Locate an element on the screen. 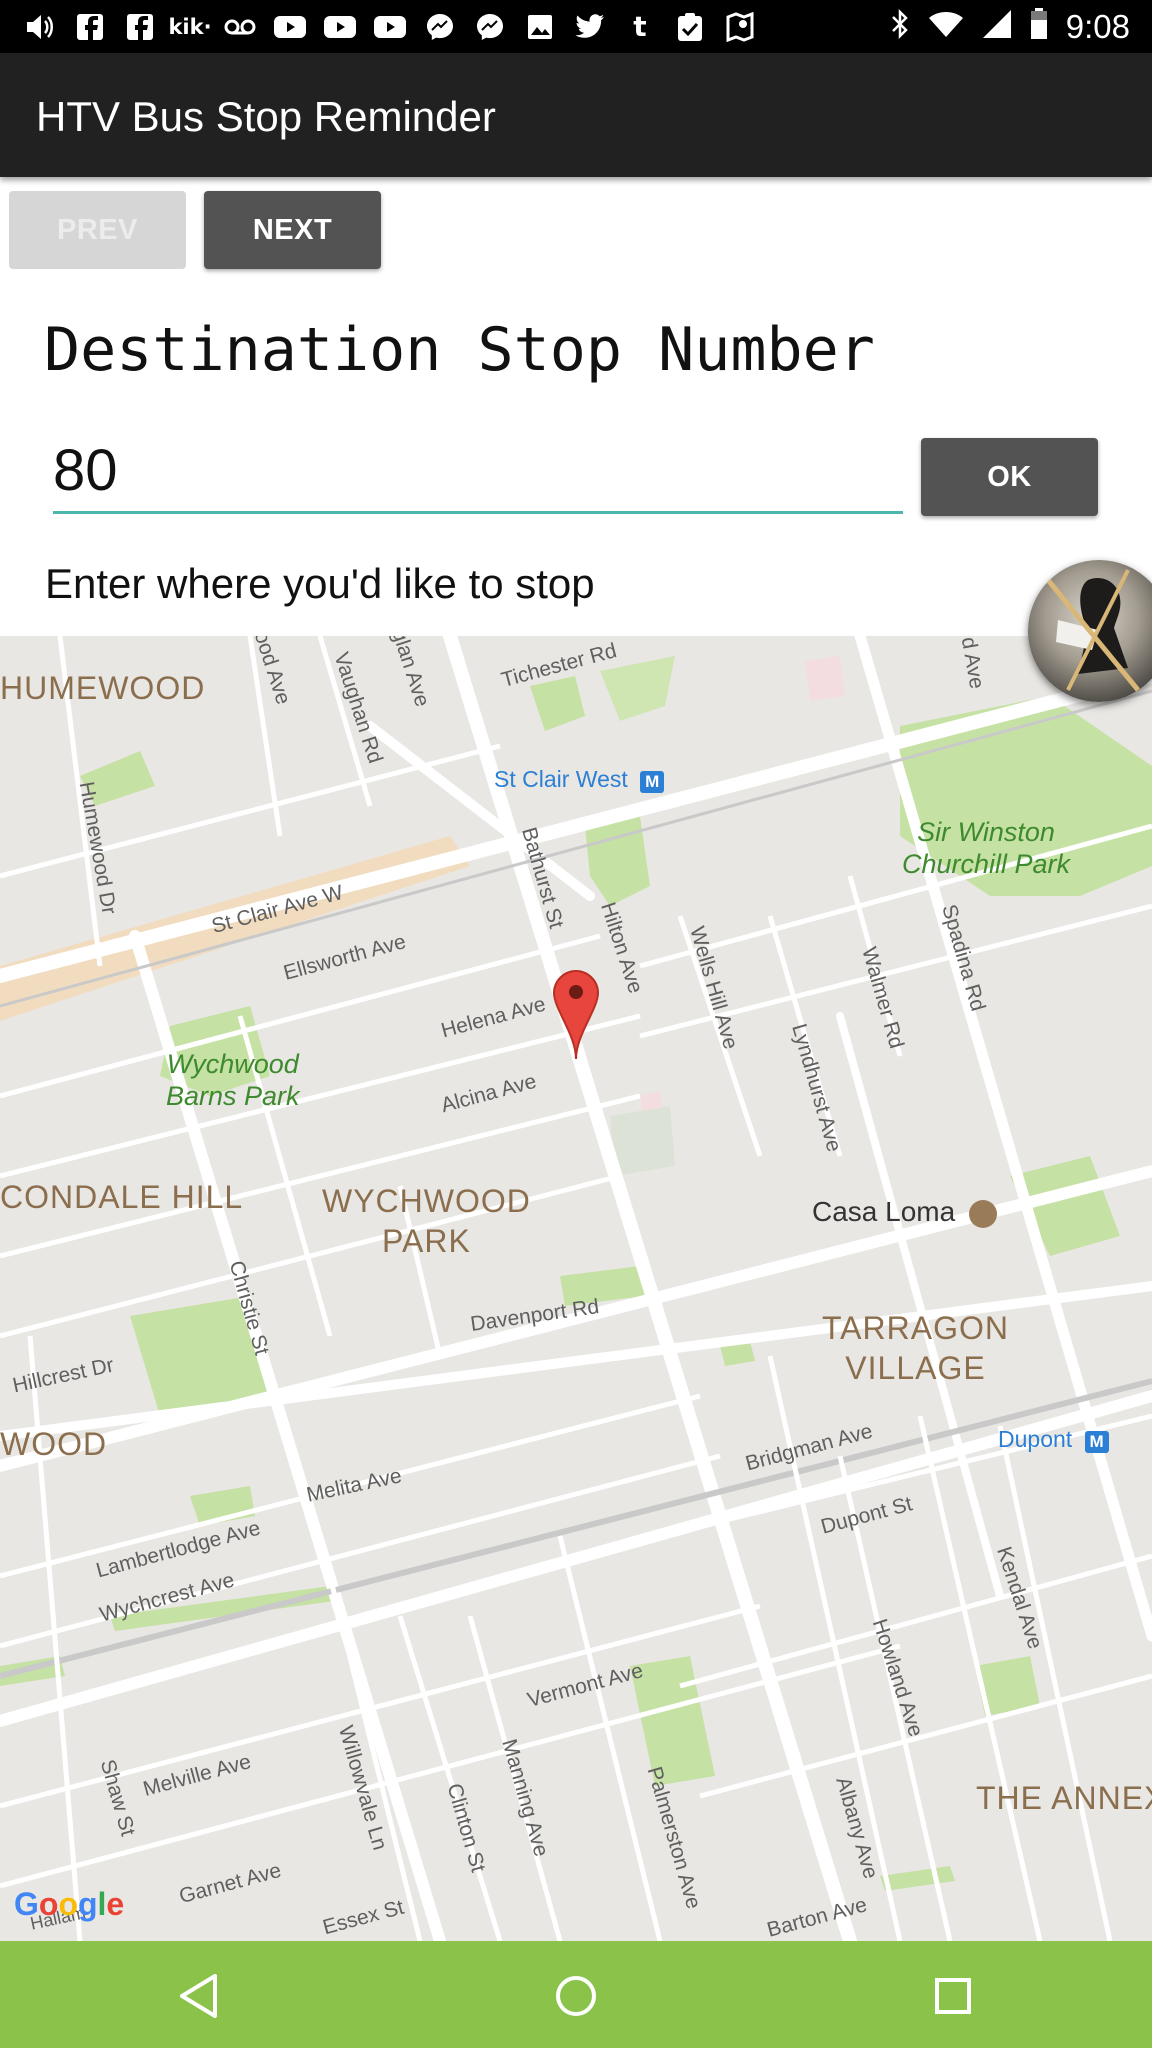  signal-icon is located at coordinates (997, 26).